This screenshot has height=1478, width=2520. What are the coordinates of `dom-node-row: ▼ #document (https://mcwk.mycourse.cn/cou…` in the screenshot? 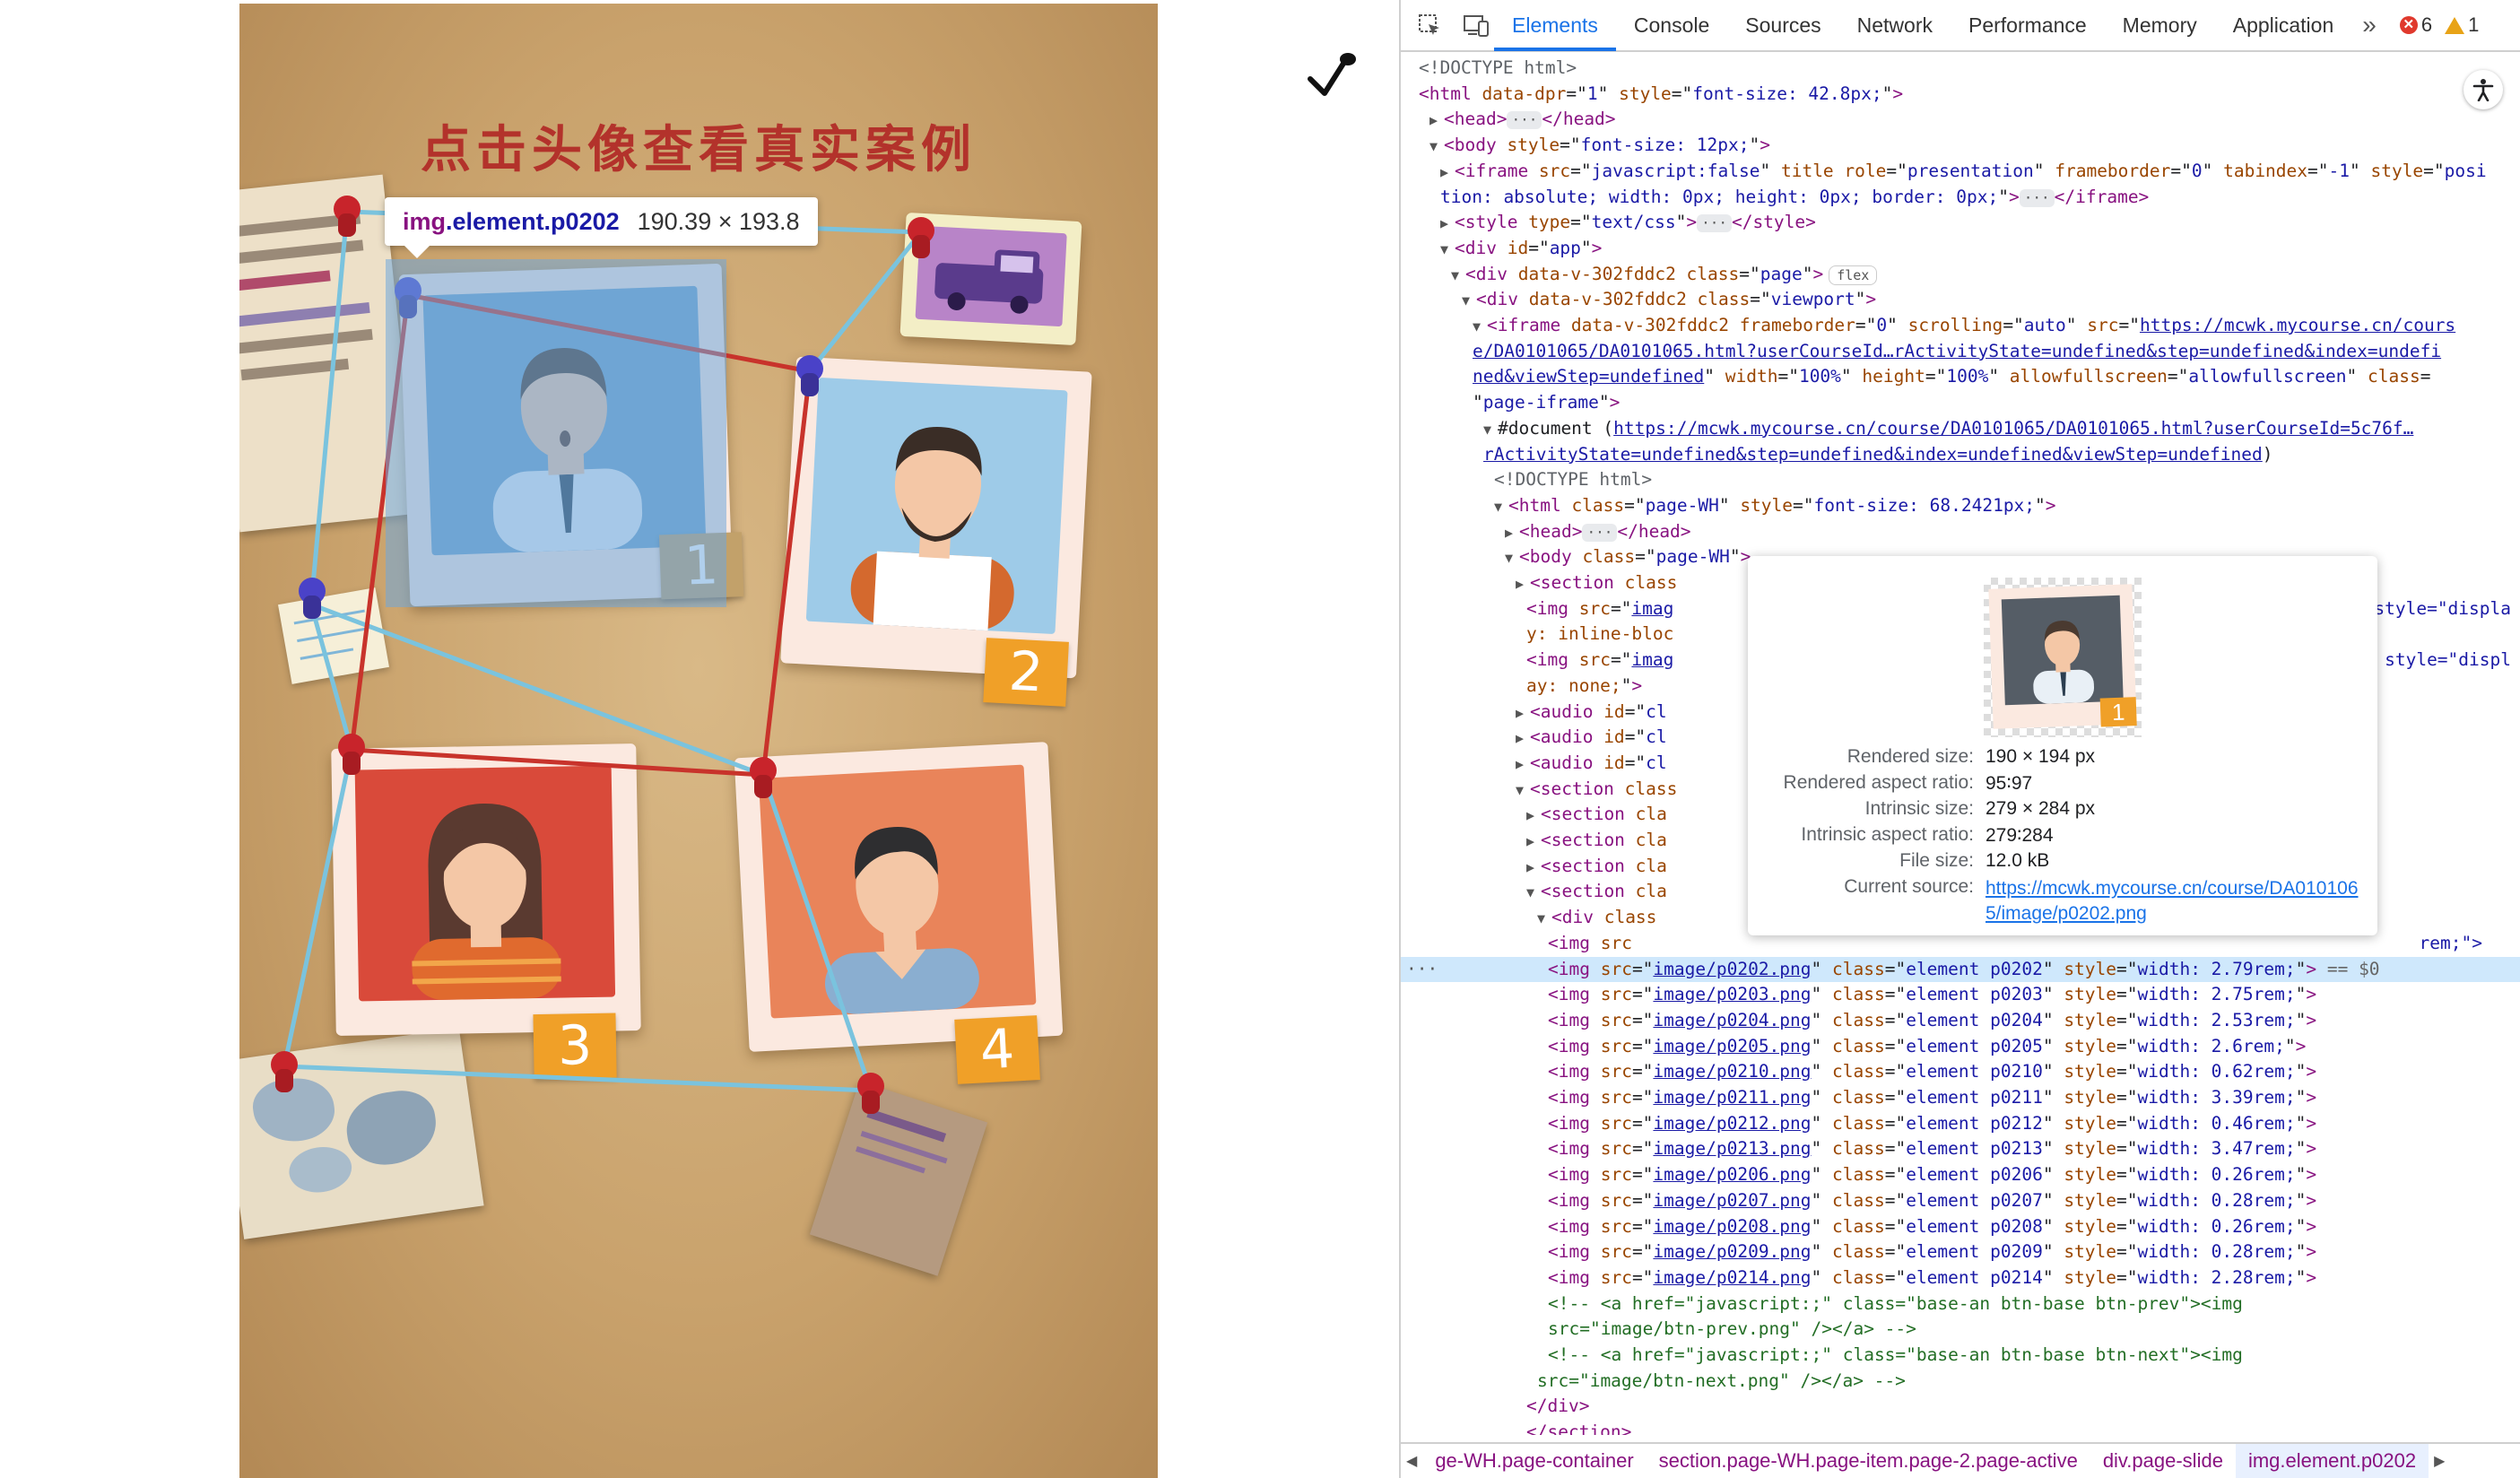 It's located at (1961, 429).